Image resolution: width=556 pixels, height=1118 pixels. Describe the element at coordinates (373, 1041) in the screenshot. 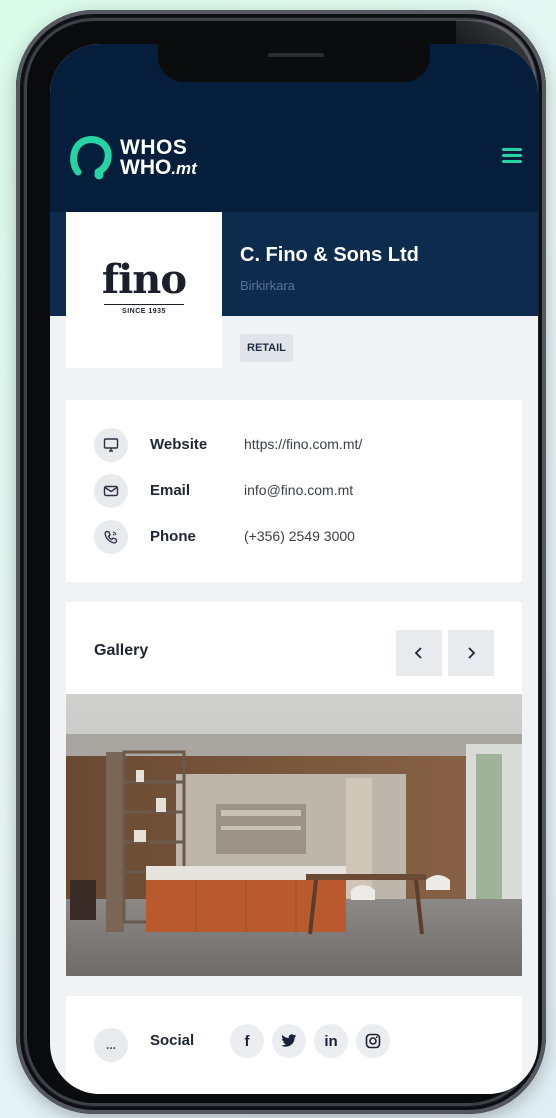

I see `instagram-icon` at that location.